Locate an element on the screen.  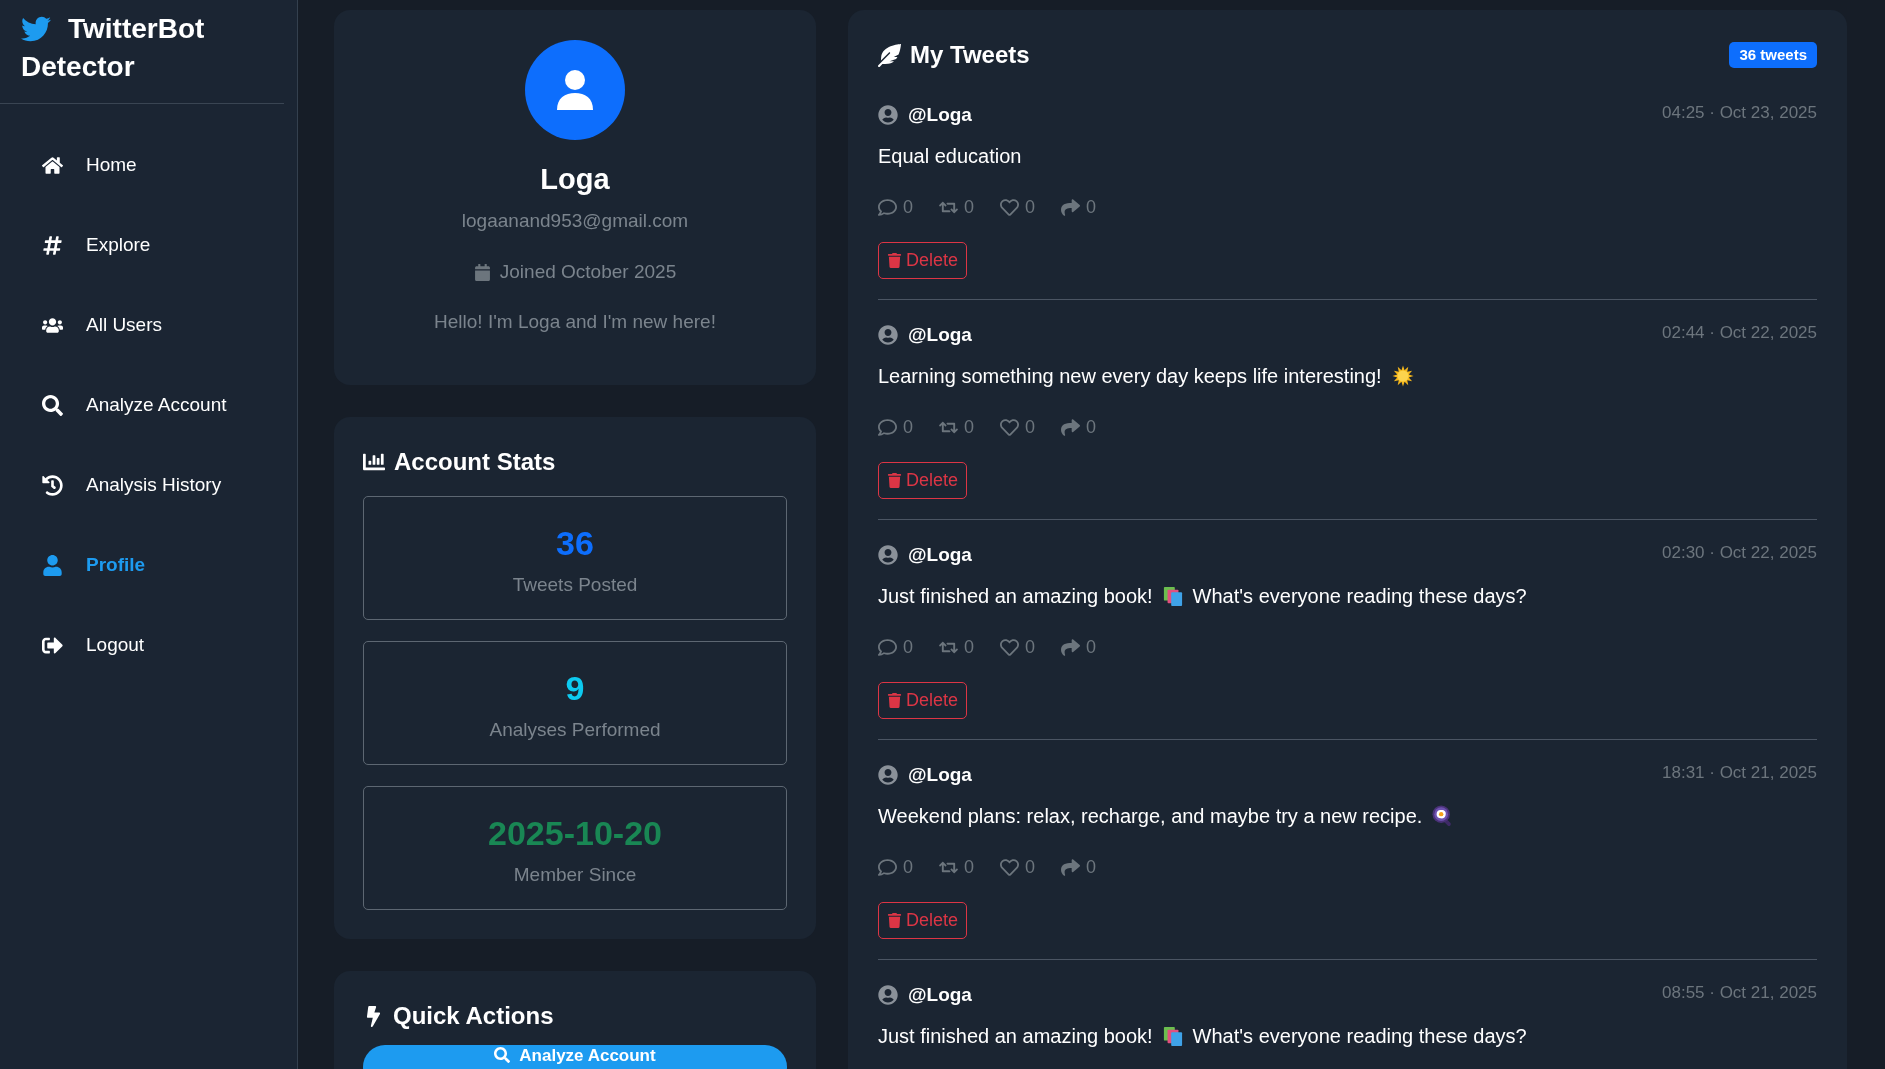
sidebar-item: Logout is located at coordinates (92, 645).